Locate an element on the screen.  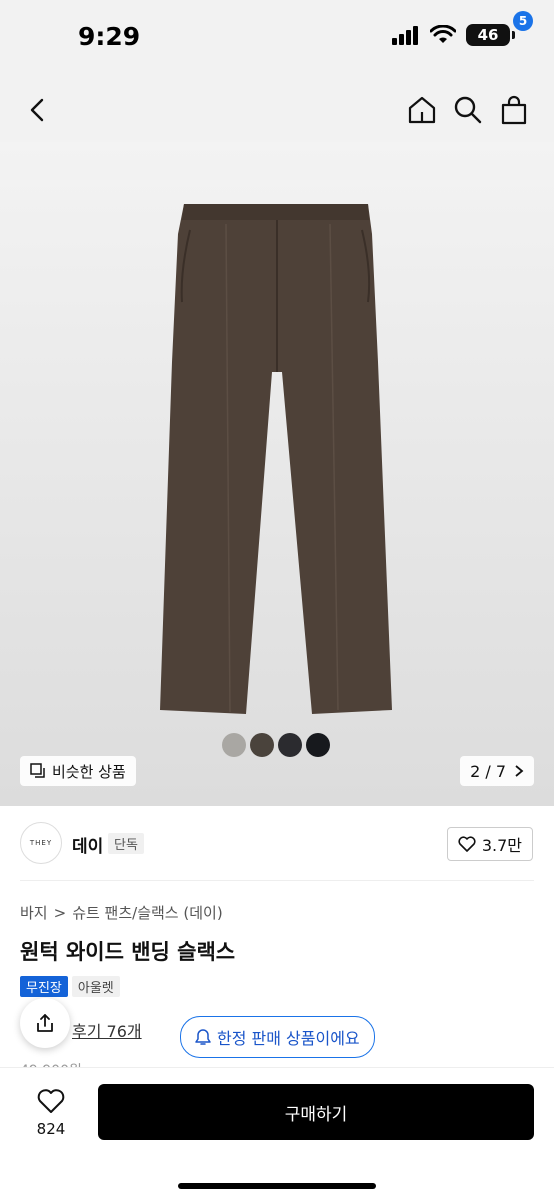
like-count: 824 is located at coordinates (51, 1129).